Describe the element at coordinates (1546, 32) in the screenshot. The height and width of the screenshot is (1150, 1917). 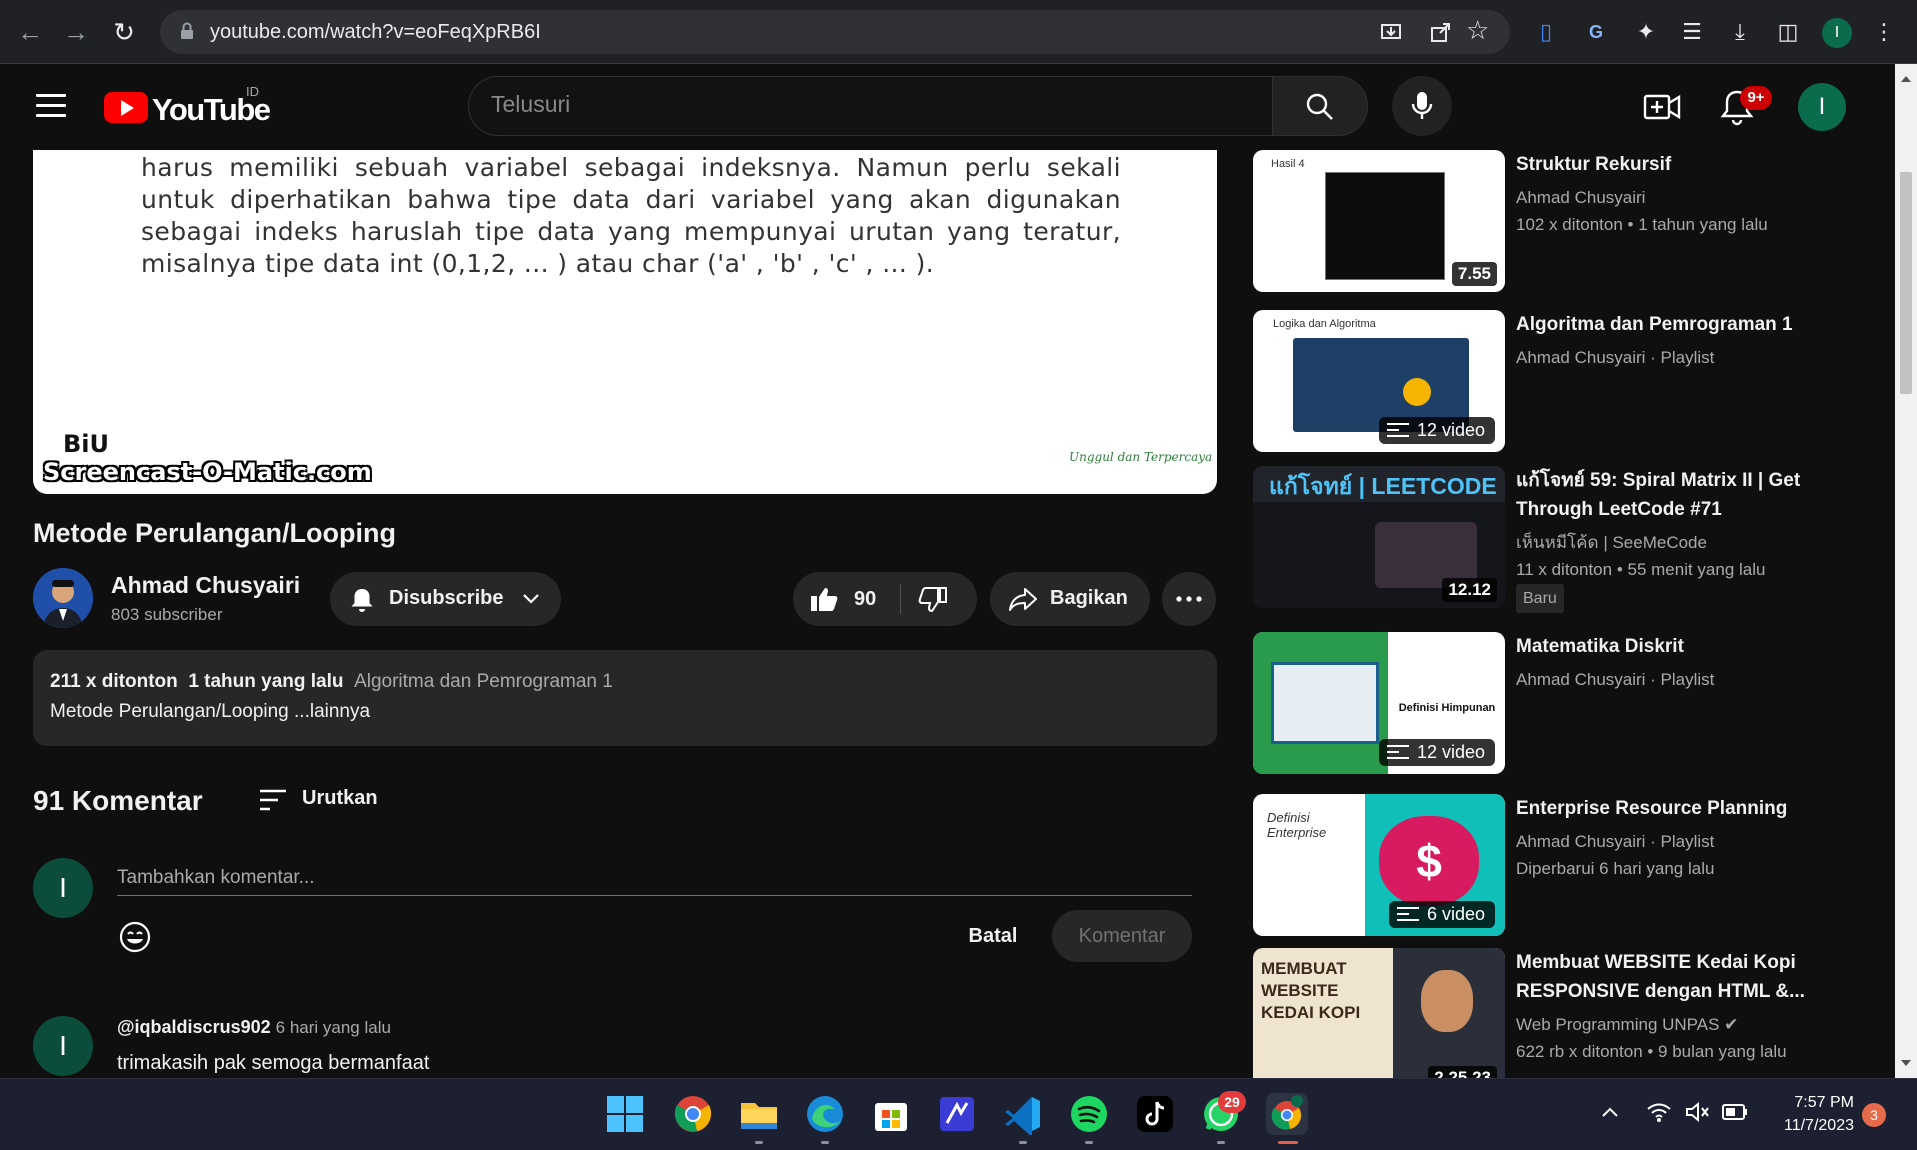
I see `docs-extension-icon: ▯` at that location.